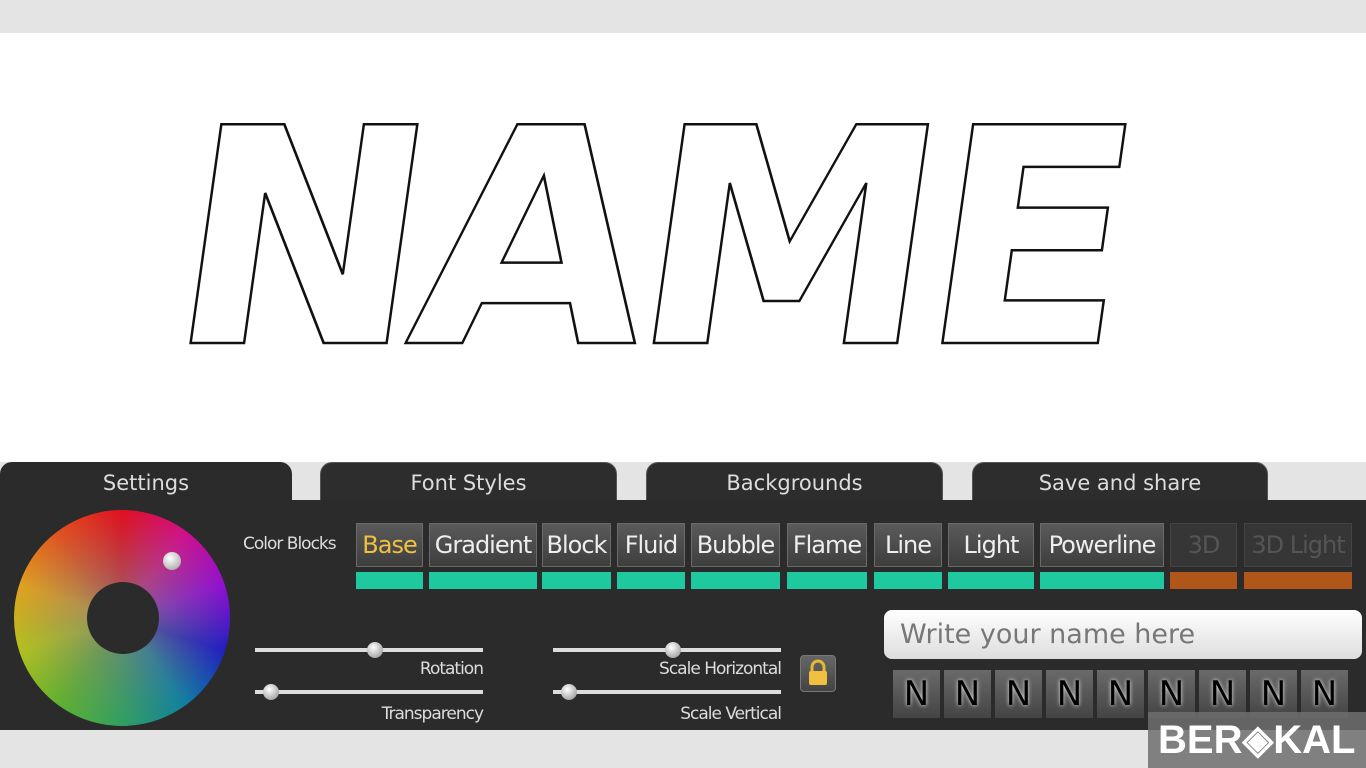 The width and height of the screenshot is (1366, 768). Describe the element at coordinates (290, 544) in the screenshot. I see `color-blocks-label: Color Blocks` at that location.